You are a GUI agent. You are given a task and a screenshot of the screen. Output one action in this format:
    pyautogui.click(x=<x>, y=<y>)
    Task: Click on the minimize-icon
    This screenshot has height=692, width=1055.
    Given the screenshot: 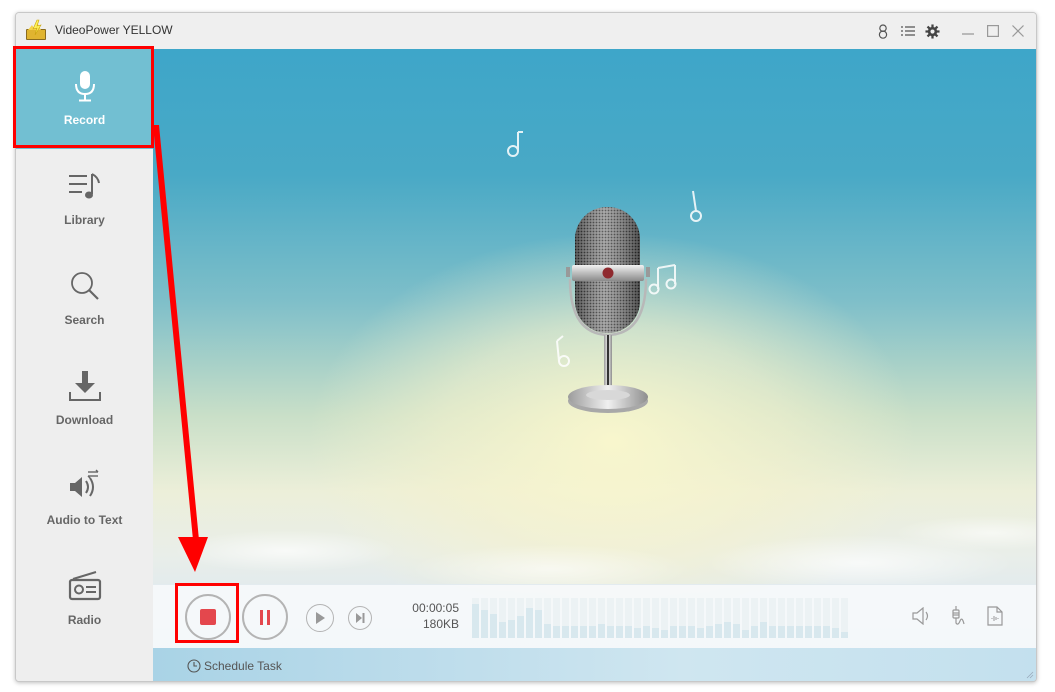 What is the action you would take?
    pyautogui.click(x=967, y=31)
    